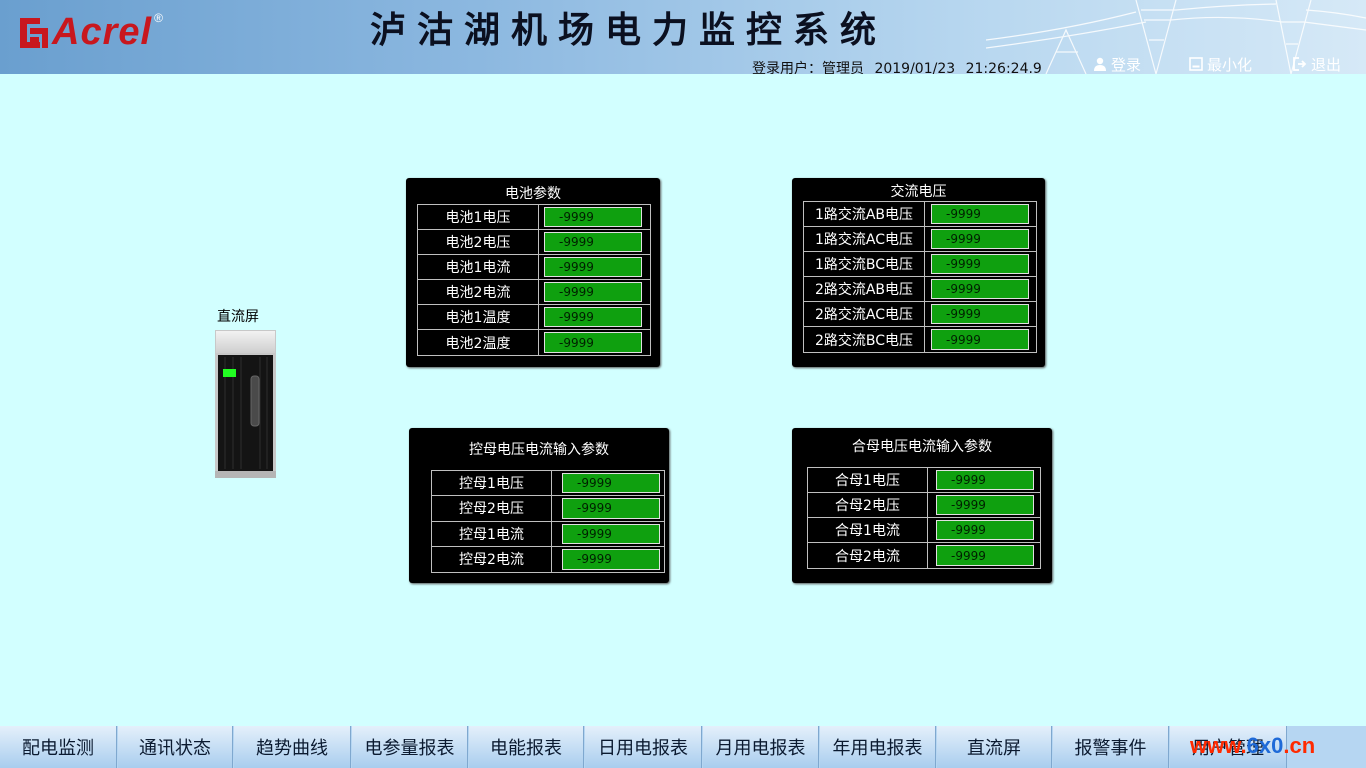  Describe the element at coordinates (238, 317) in the screenshot. I see `dc-panel-label: 直流屏` at that location.